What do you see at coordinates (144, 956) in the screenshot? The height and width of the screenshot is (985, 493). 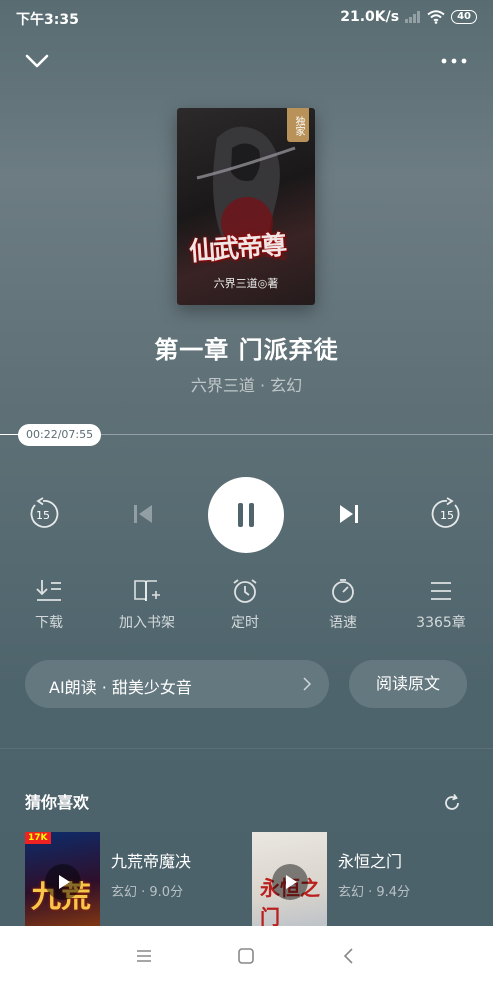 I see `menu-icon` at bounding box center [144, 956].